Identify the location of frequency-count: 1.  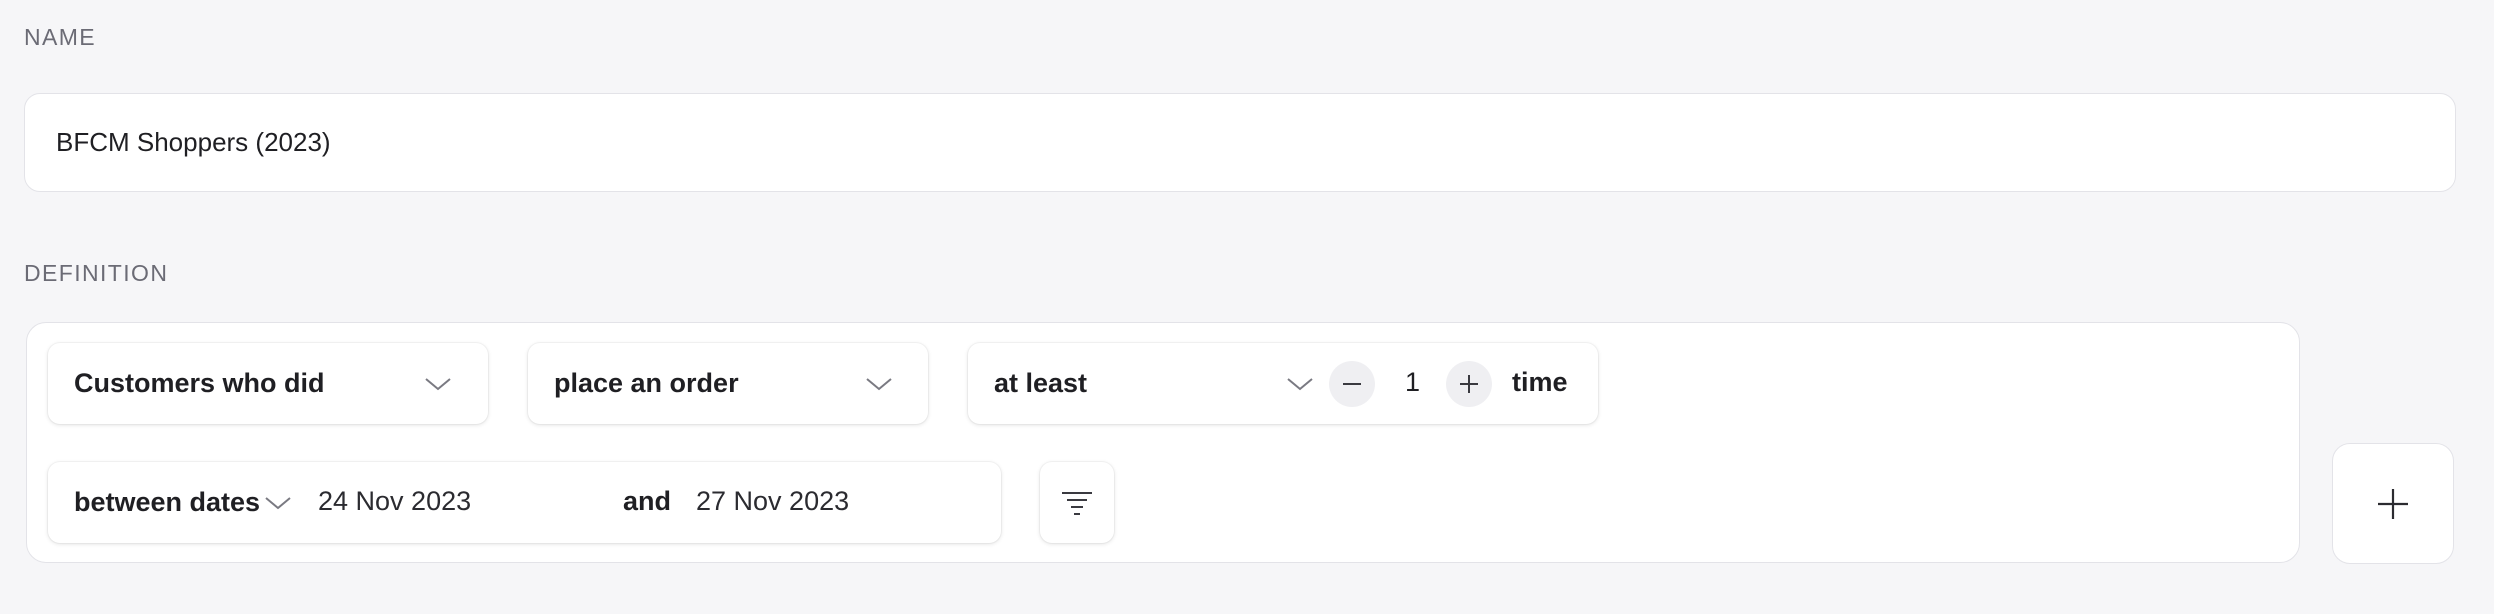
(1412, 382).